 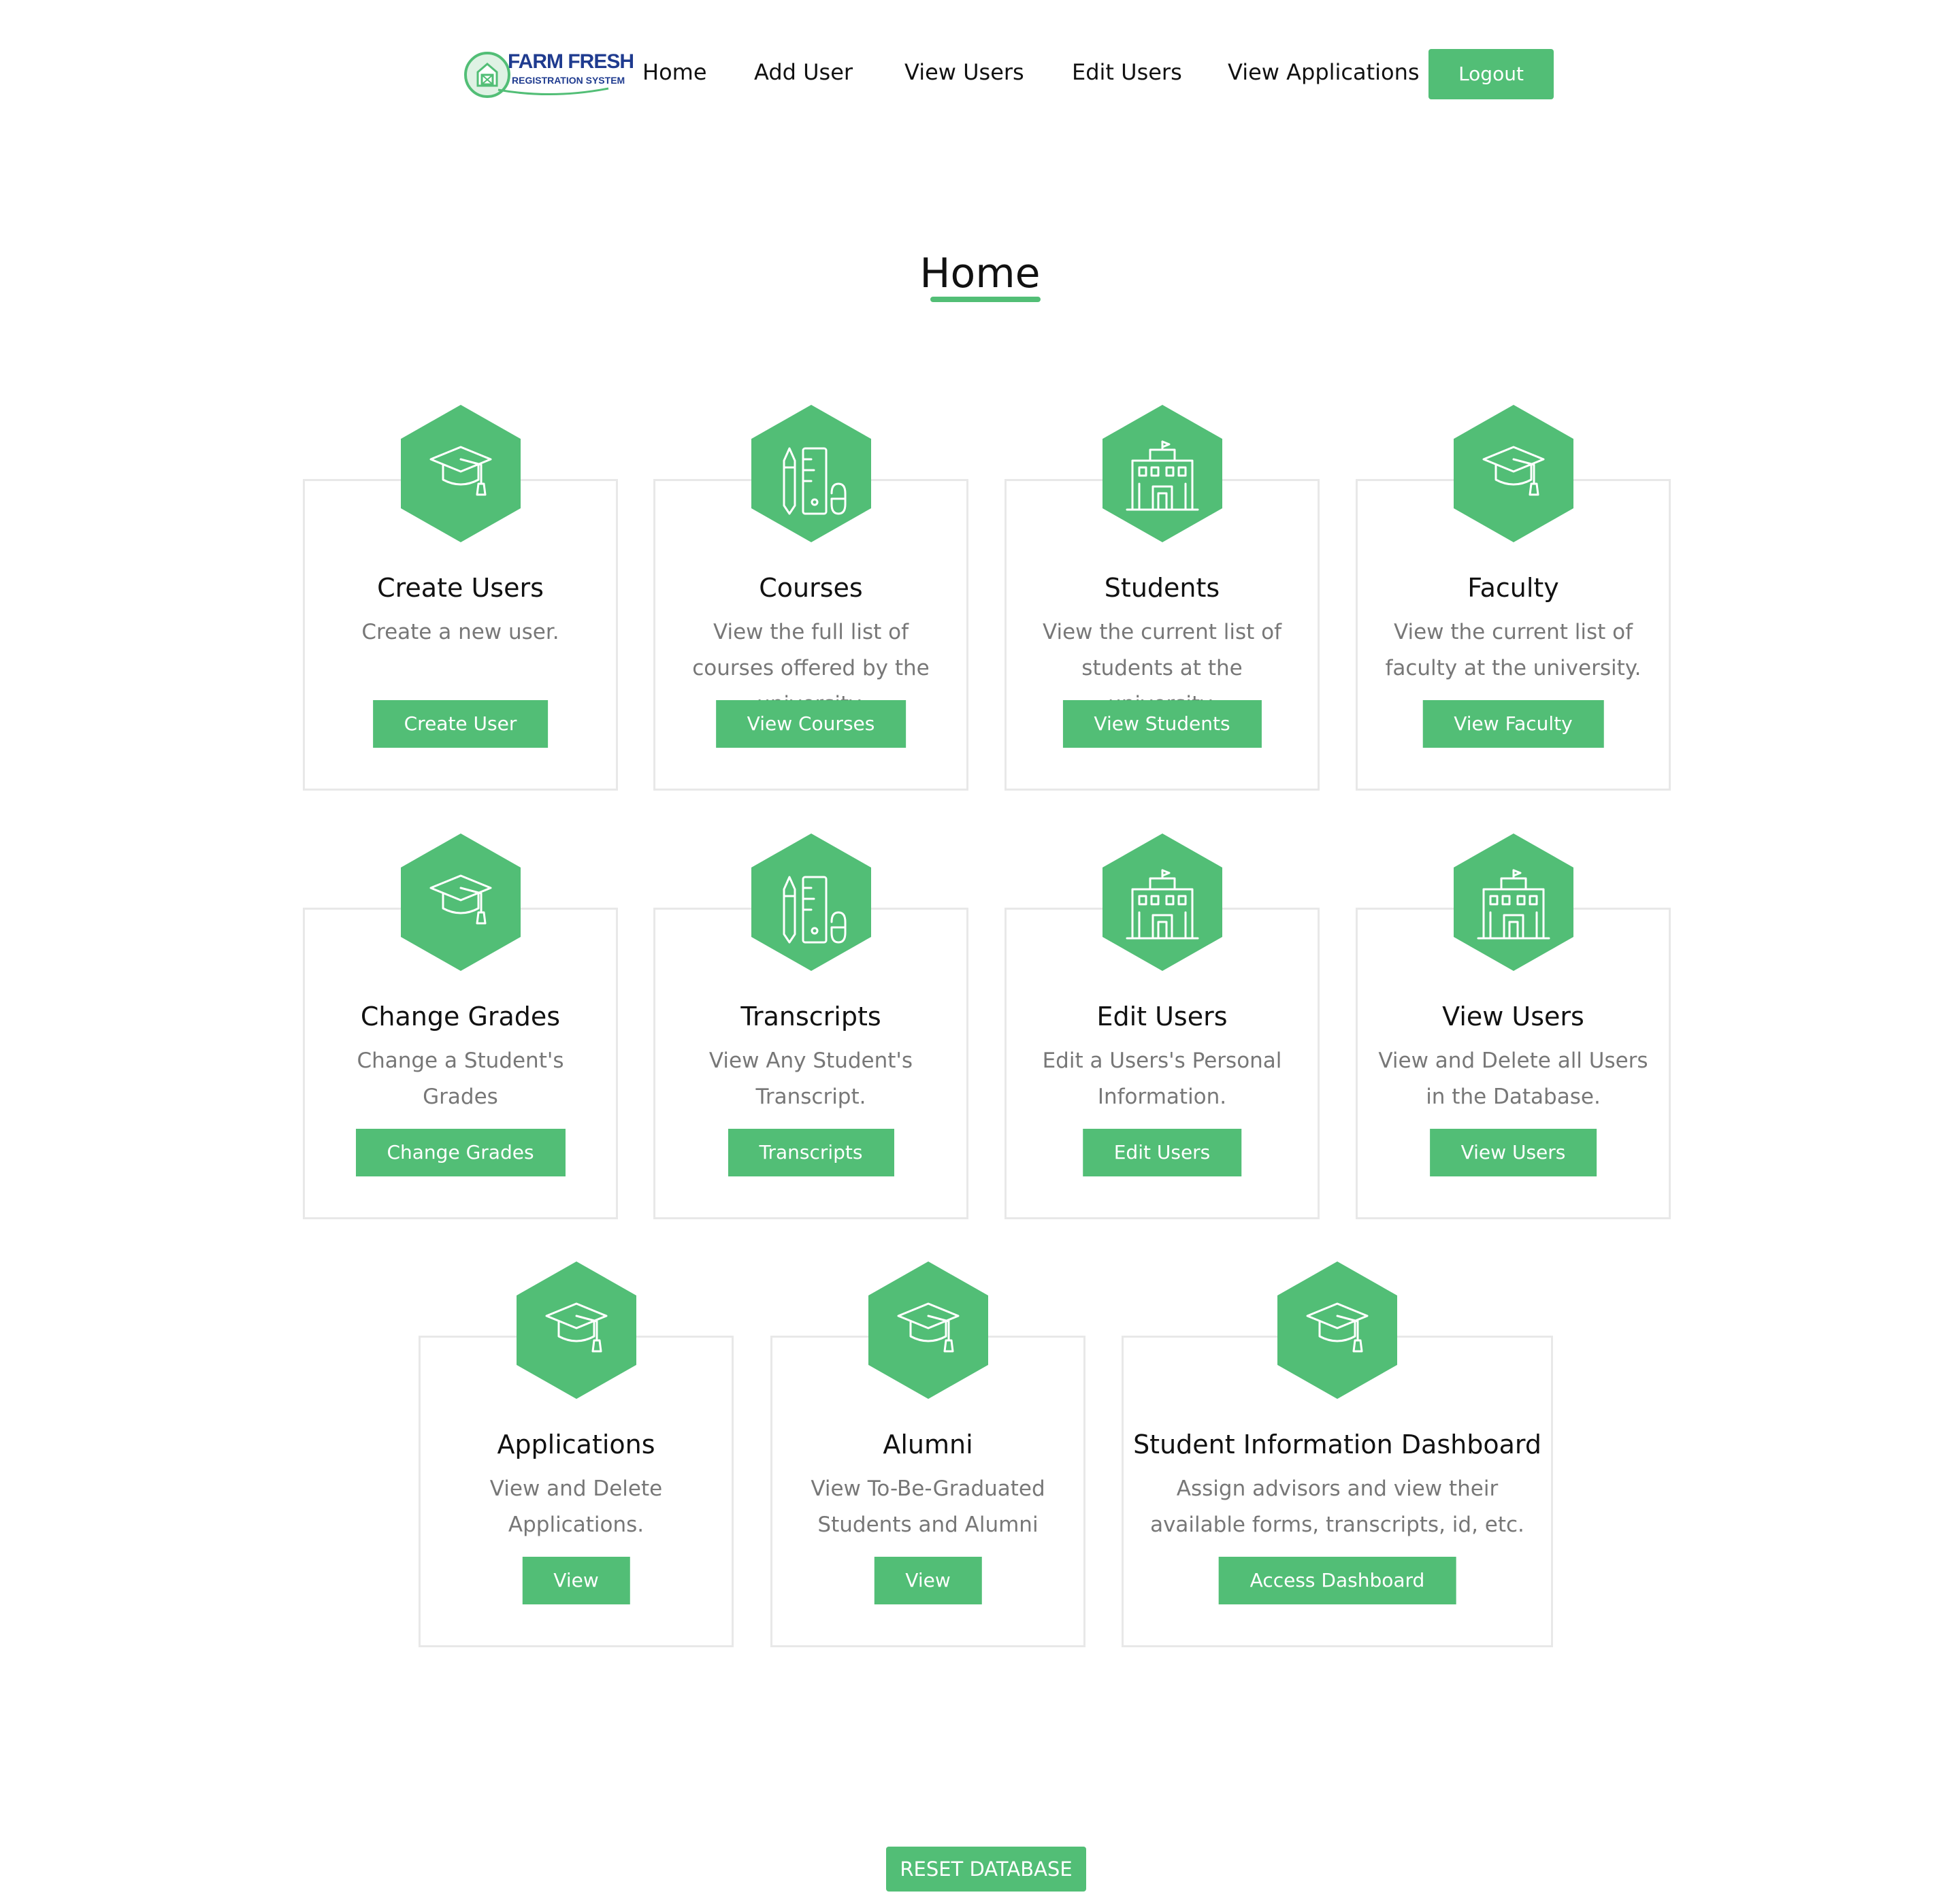 I want to click on card-title: Create Users, so click(x=461, y=588).